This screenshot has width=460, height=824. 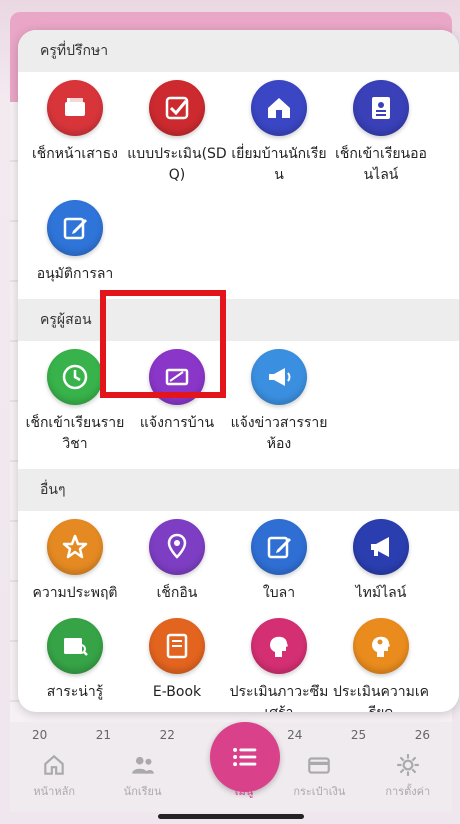 I want to click on home-icon, so click(x=54, y=764).